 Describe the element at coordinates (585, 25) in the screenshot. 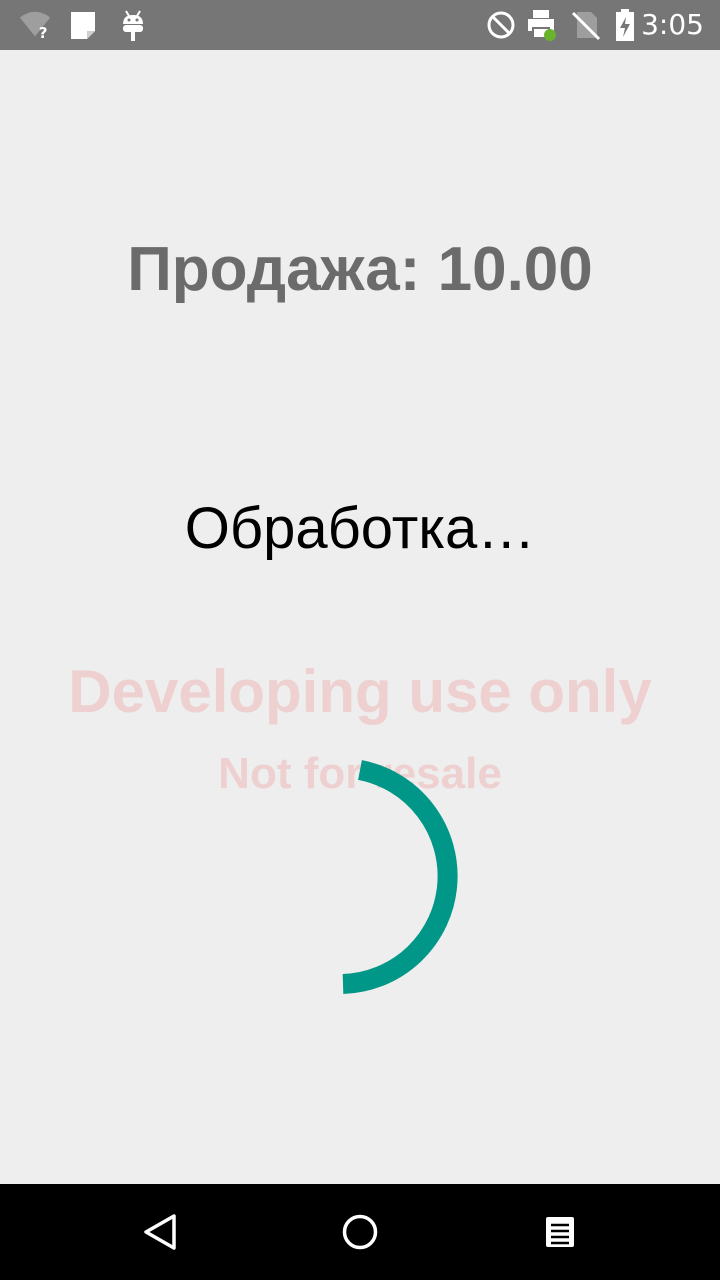

I see `no-sim-icon` at that location.